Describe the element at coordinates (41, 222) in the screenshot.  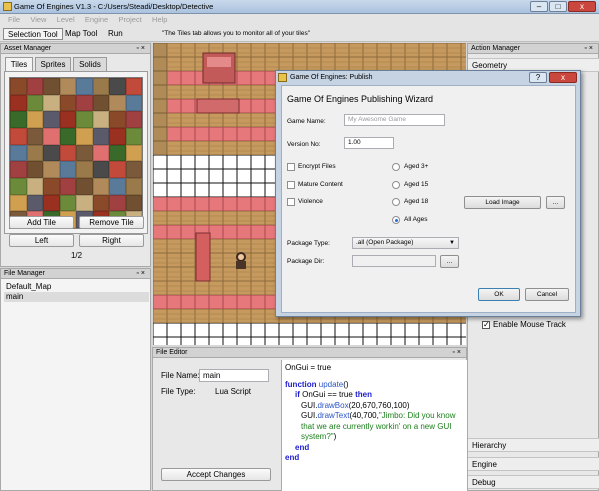
I see `add-tile-button: Add Tile` at that location.